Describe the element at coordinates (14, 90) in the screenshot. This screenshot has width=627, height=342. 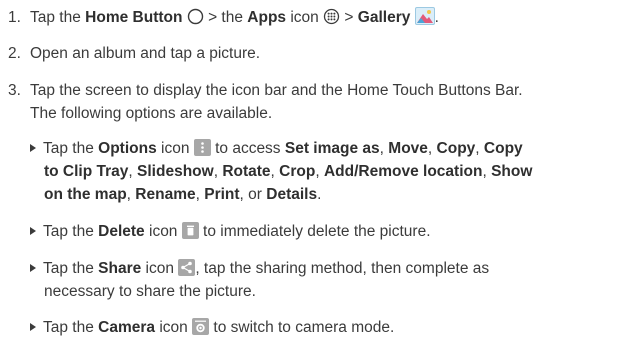
I see `step-number: 3.` at that location.